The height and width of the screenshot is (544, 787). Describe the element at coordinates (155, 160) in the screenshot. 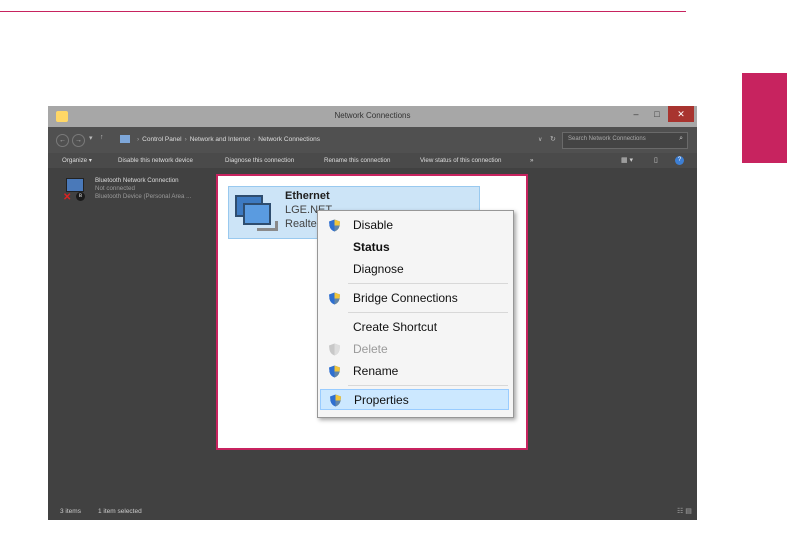

I see `disable-device-button: Disable this network device` at that location.